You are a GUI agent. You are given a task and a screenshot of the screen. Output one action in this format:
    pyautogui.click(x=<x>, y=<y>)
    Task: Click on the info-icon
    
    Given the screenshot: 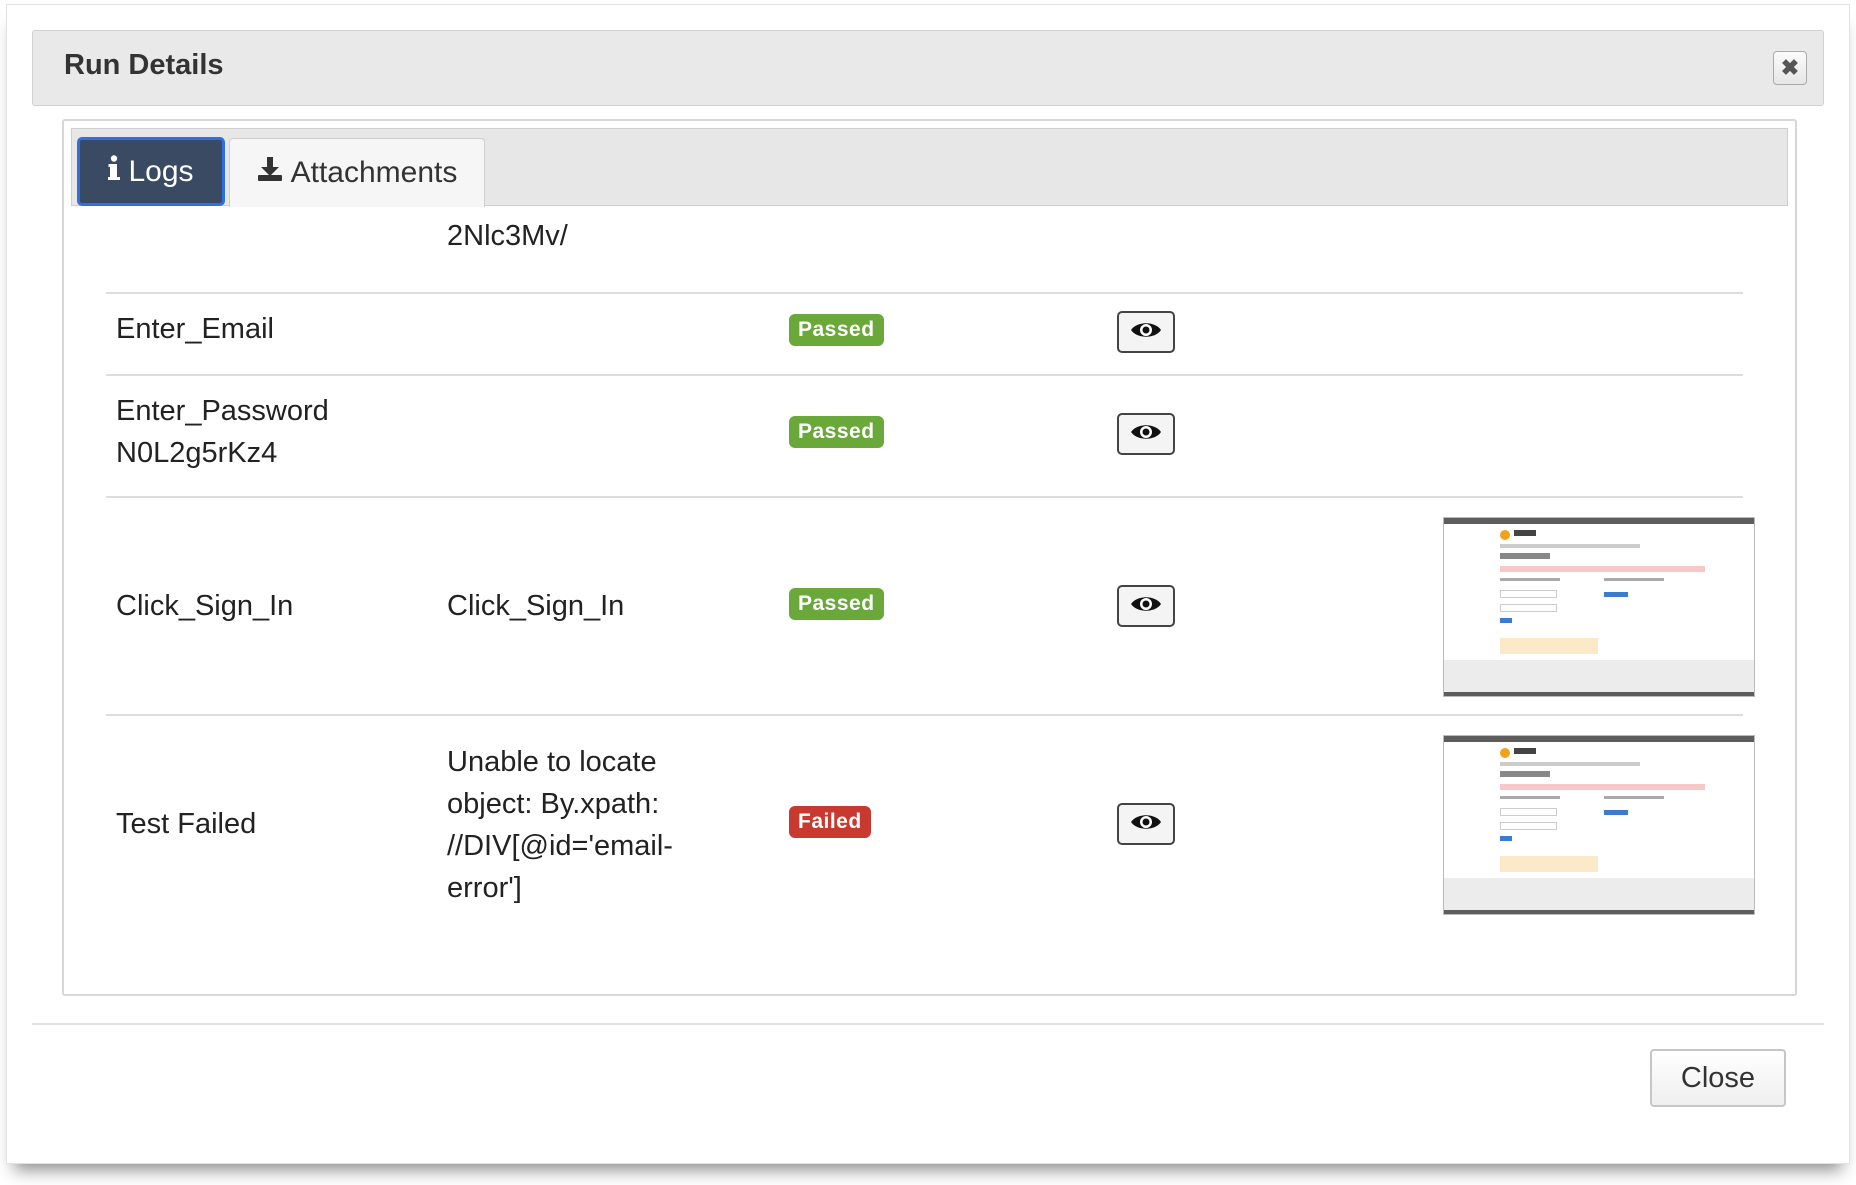 What is the action you would take?
    pyautogui.click(x=114, y=171)
    